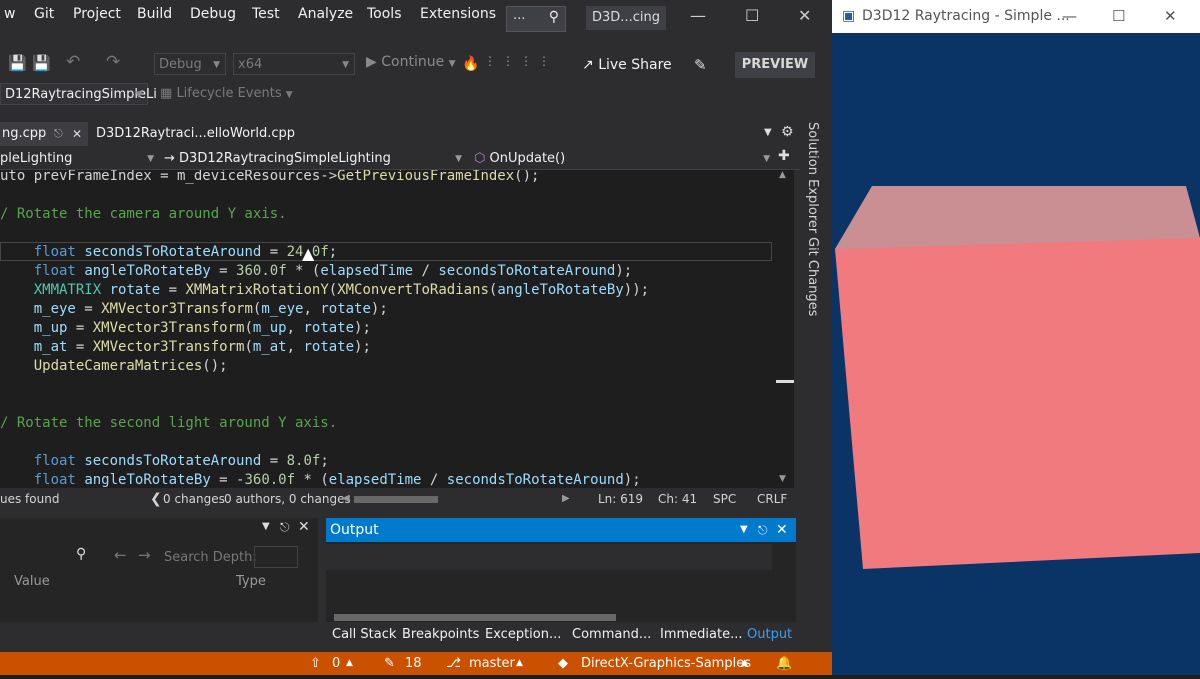 This screenshot has height=679, width=1200. What do you see at coordinates (384, 14) in the screenshot?
I see `menu-tools: Tools` at bounding box center [384, 14].